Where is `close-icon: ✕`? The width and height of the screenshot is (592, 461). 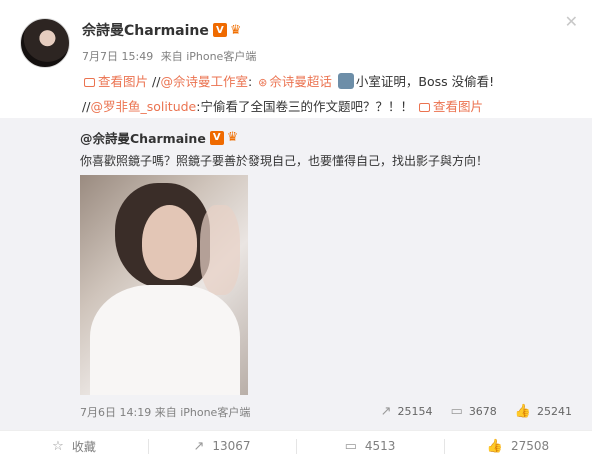 close-icon: ✕ is located at coordinates (571, 21).